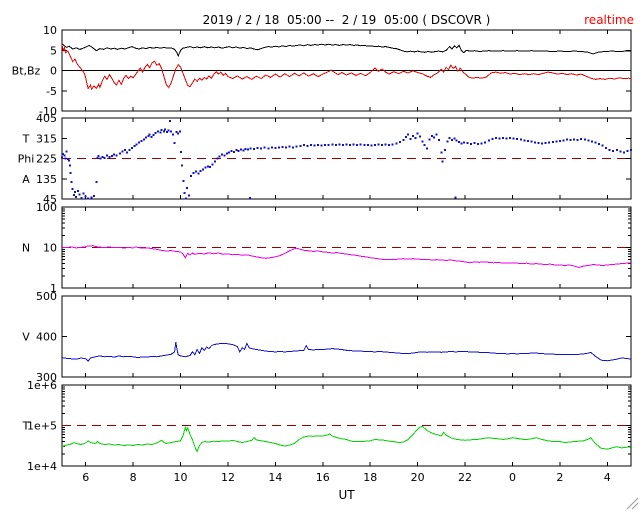 The height and width of the screenshot is (512, 640). What do you see at coordinates (465, 477) in the screenshot?
I see `x-tick-label: 22` at bounding box center [465, 477].